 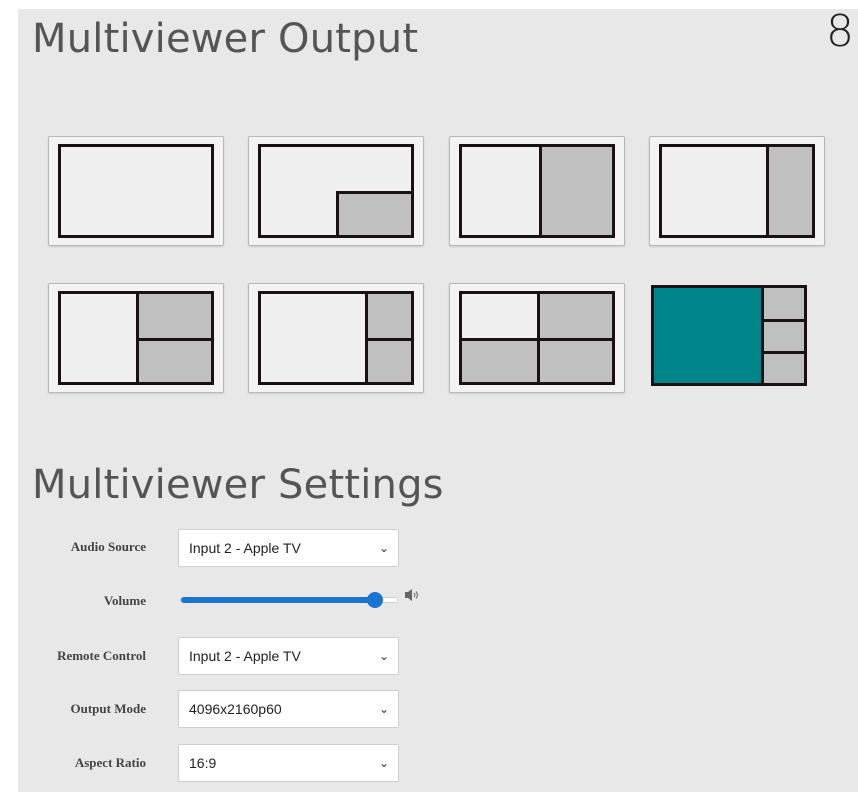 What do you see at coordinates (288, 763) in the screenshot?
I see `aspect-ratio-select: 16:9 ⌄` at bounding box center [288, 763].